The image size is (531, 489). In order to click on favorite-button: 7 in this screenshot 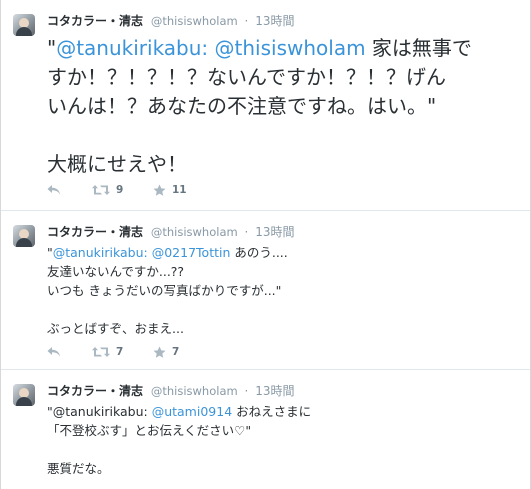, I will do `click(166, 352)`.